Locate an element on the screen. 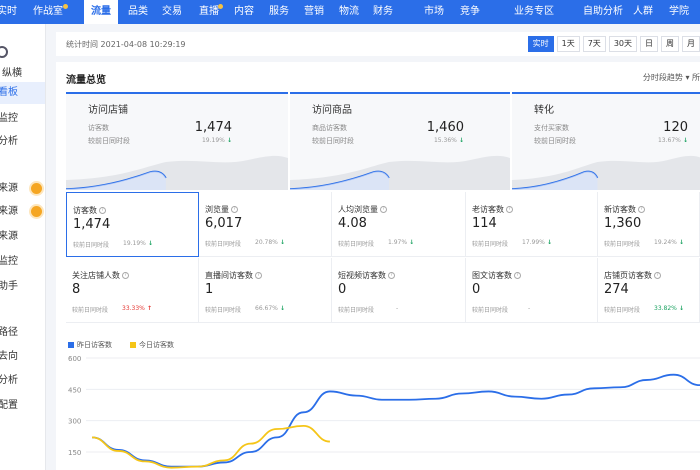  y-tick-label: 150 is located at coordinates (74, 453).